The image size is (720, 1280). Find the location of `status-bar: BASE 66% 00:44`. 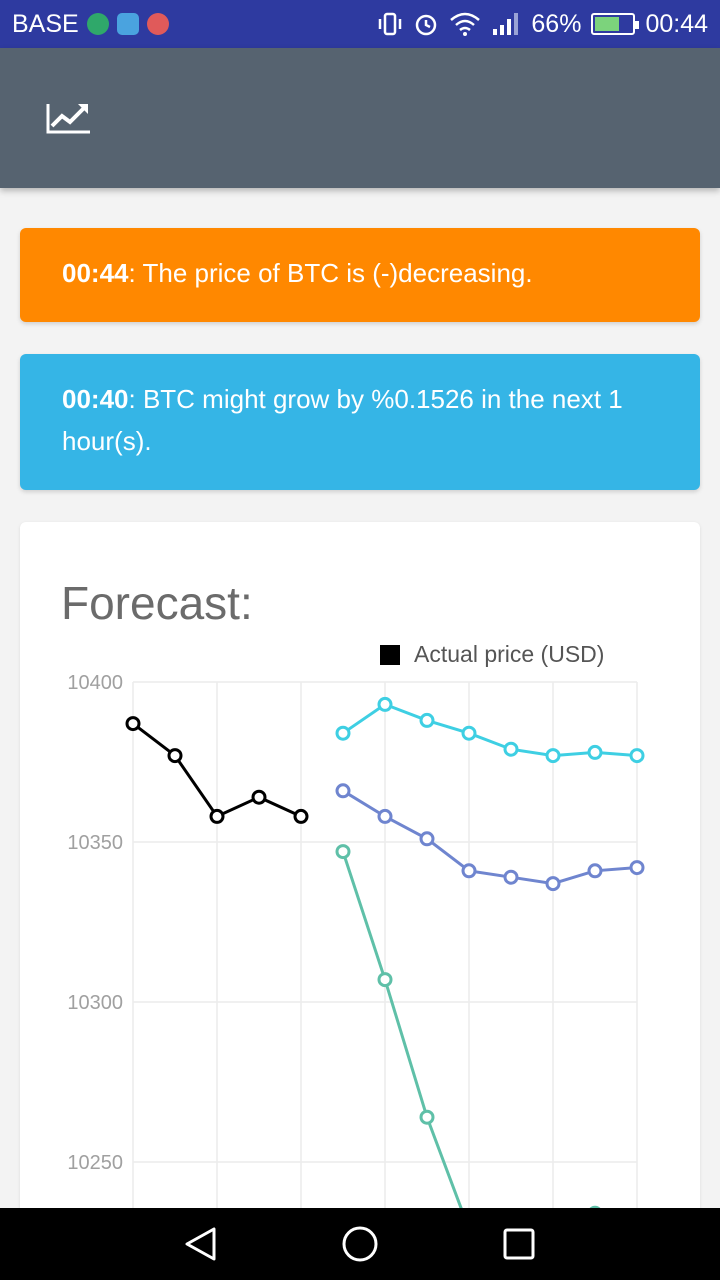

status-bar: BASE 66% 00:44 is located at coordinates (360, 24).